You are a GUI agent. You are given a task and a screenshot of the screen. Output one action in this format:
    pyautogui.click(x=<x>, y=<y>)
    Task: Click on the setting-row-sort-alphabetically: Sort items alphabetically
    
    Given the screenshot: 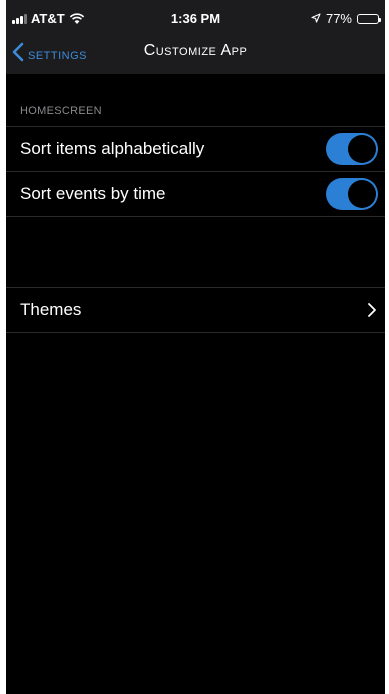 What is the action you would take?
    pyautogui.click(x=195, y=148)
    